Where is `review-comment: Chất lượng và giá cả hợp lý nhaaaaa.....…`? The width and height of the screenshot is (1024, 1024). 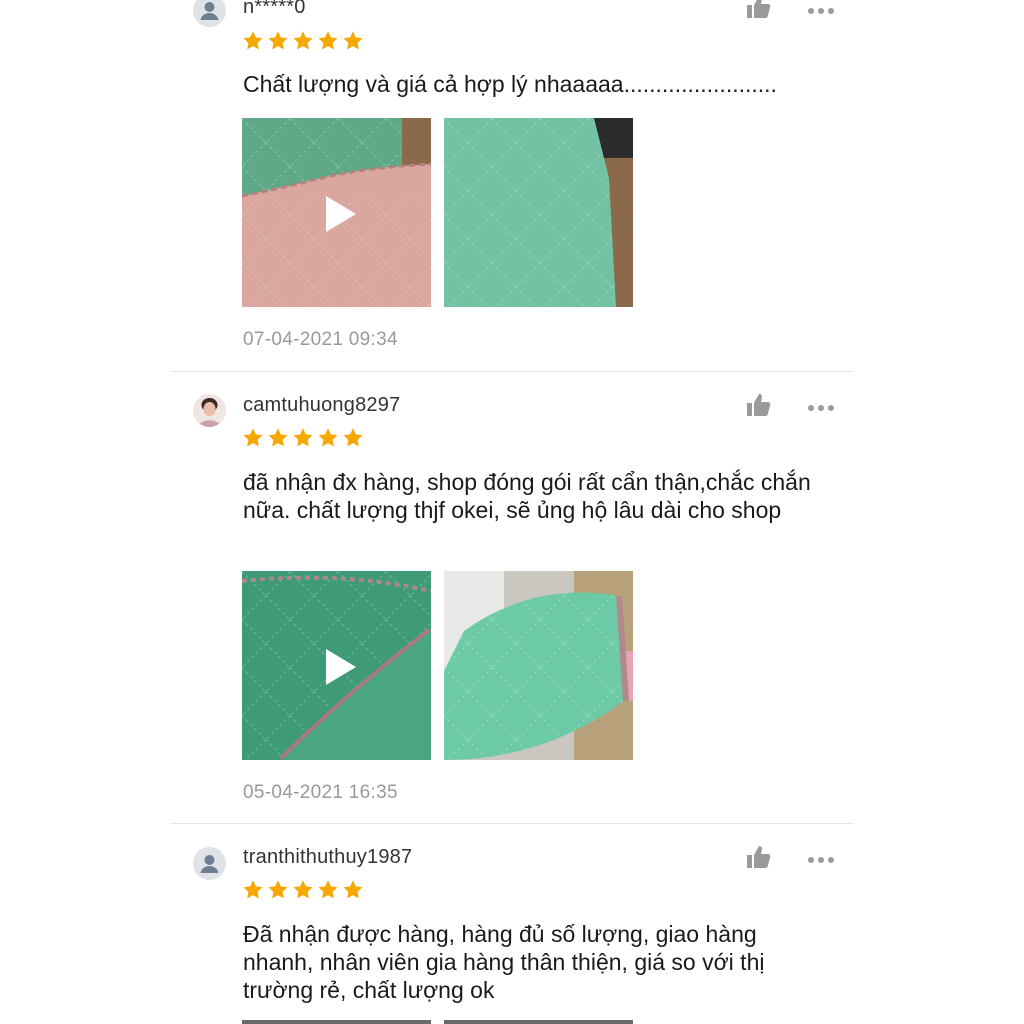
review-comment: Chất lượng và giá cả hợp lý nhaaaaa.....… is located at coordinates (510, 84).